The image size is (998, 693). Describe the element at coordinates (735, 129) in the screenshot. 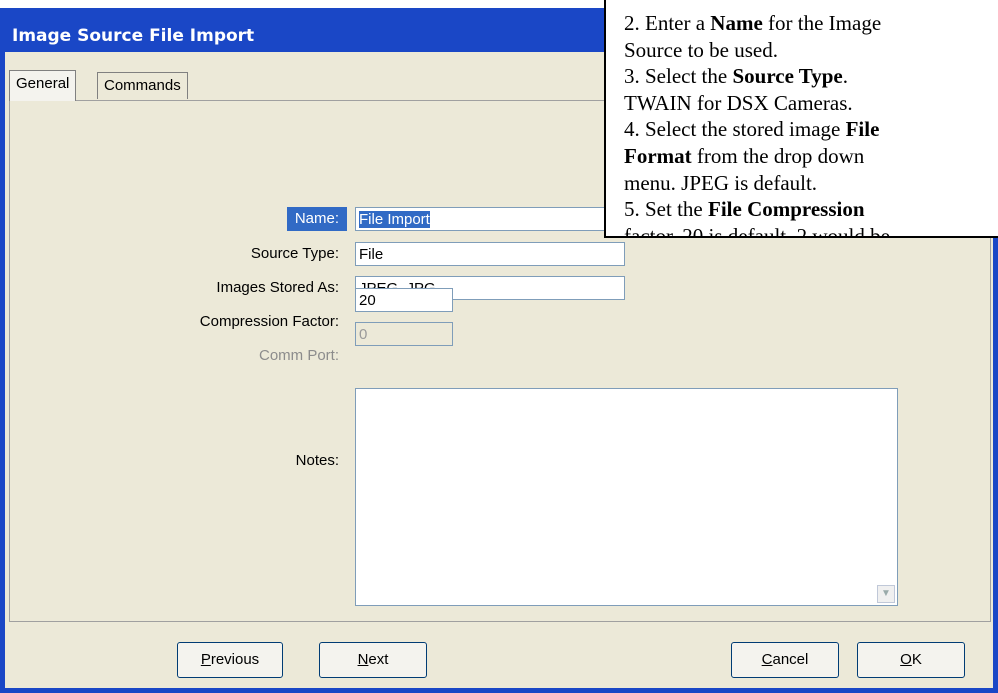

I see `callout-text: 4. Select the stored image` at that location.